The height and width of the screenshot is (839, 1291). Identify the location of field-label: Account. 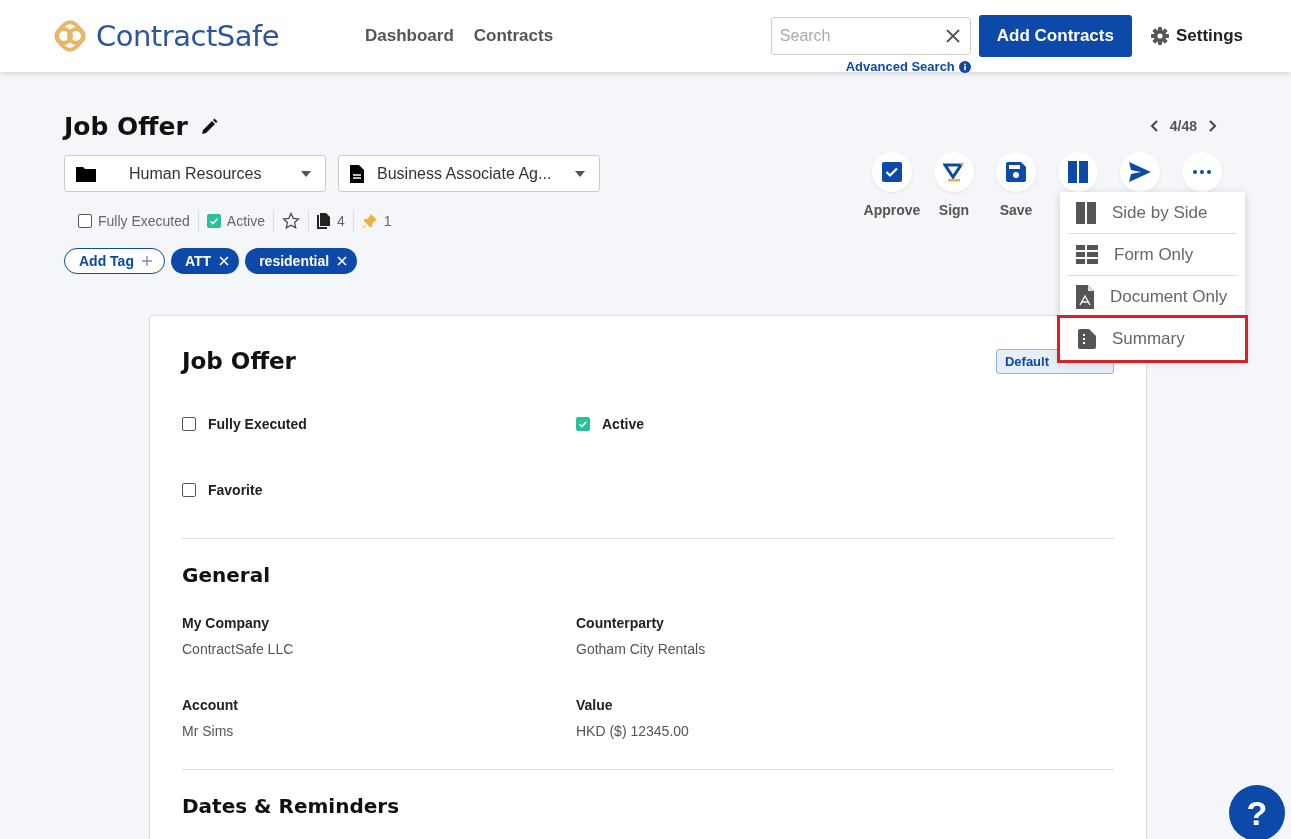
(210, 705).